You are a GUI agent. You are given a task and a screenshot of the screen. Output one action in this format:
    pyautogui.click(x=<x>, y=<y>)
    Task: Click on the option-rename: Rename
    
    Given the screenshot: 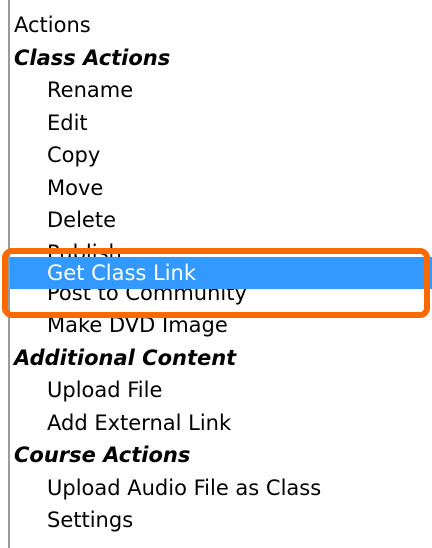 What is the action you would take?
    pyautogui.click(x=221, y=90)
    